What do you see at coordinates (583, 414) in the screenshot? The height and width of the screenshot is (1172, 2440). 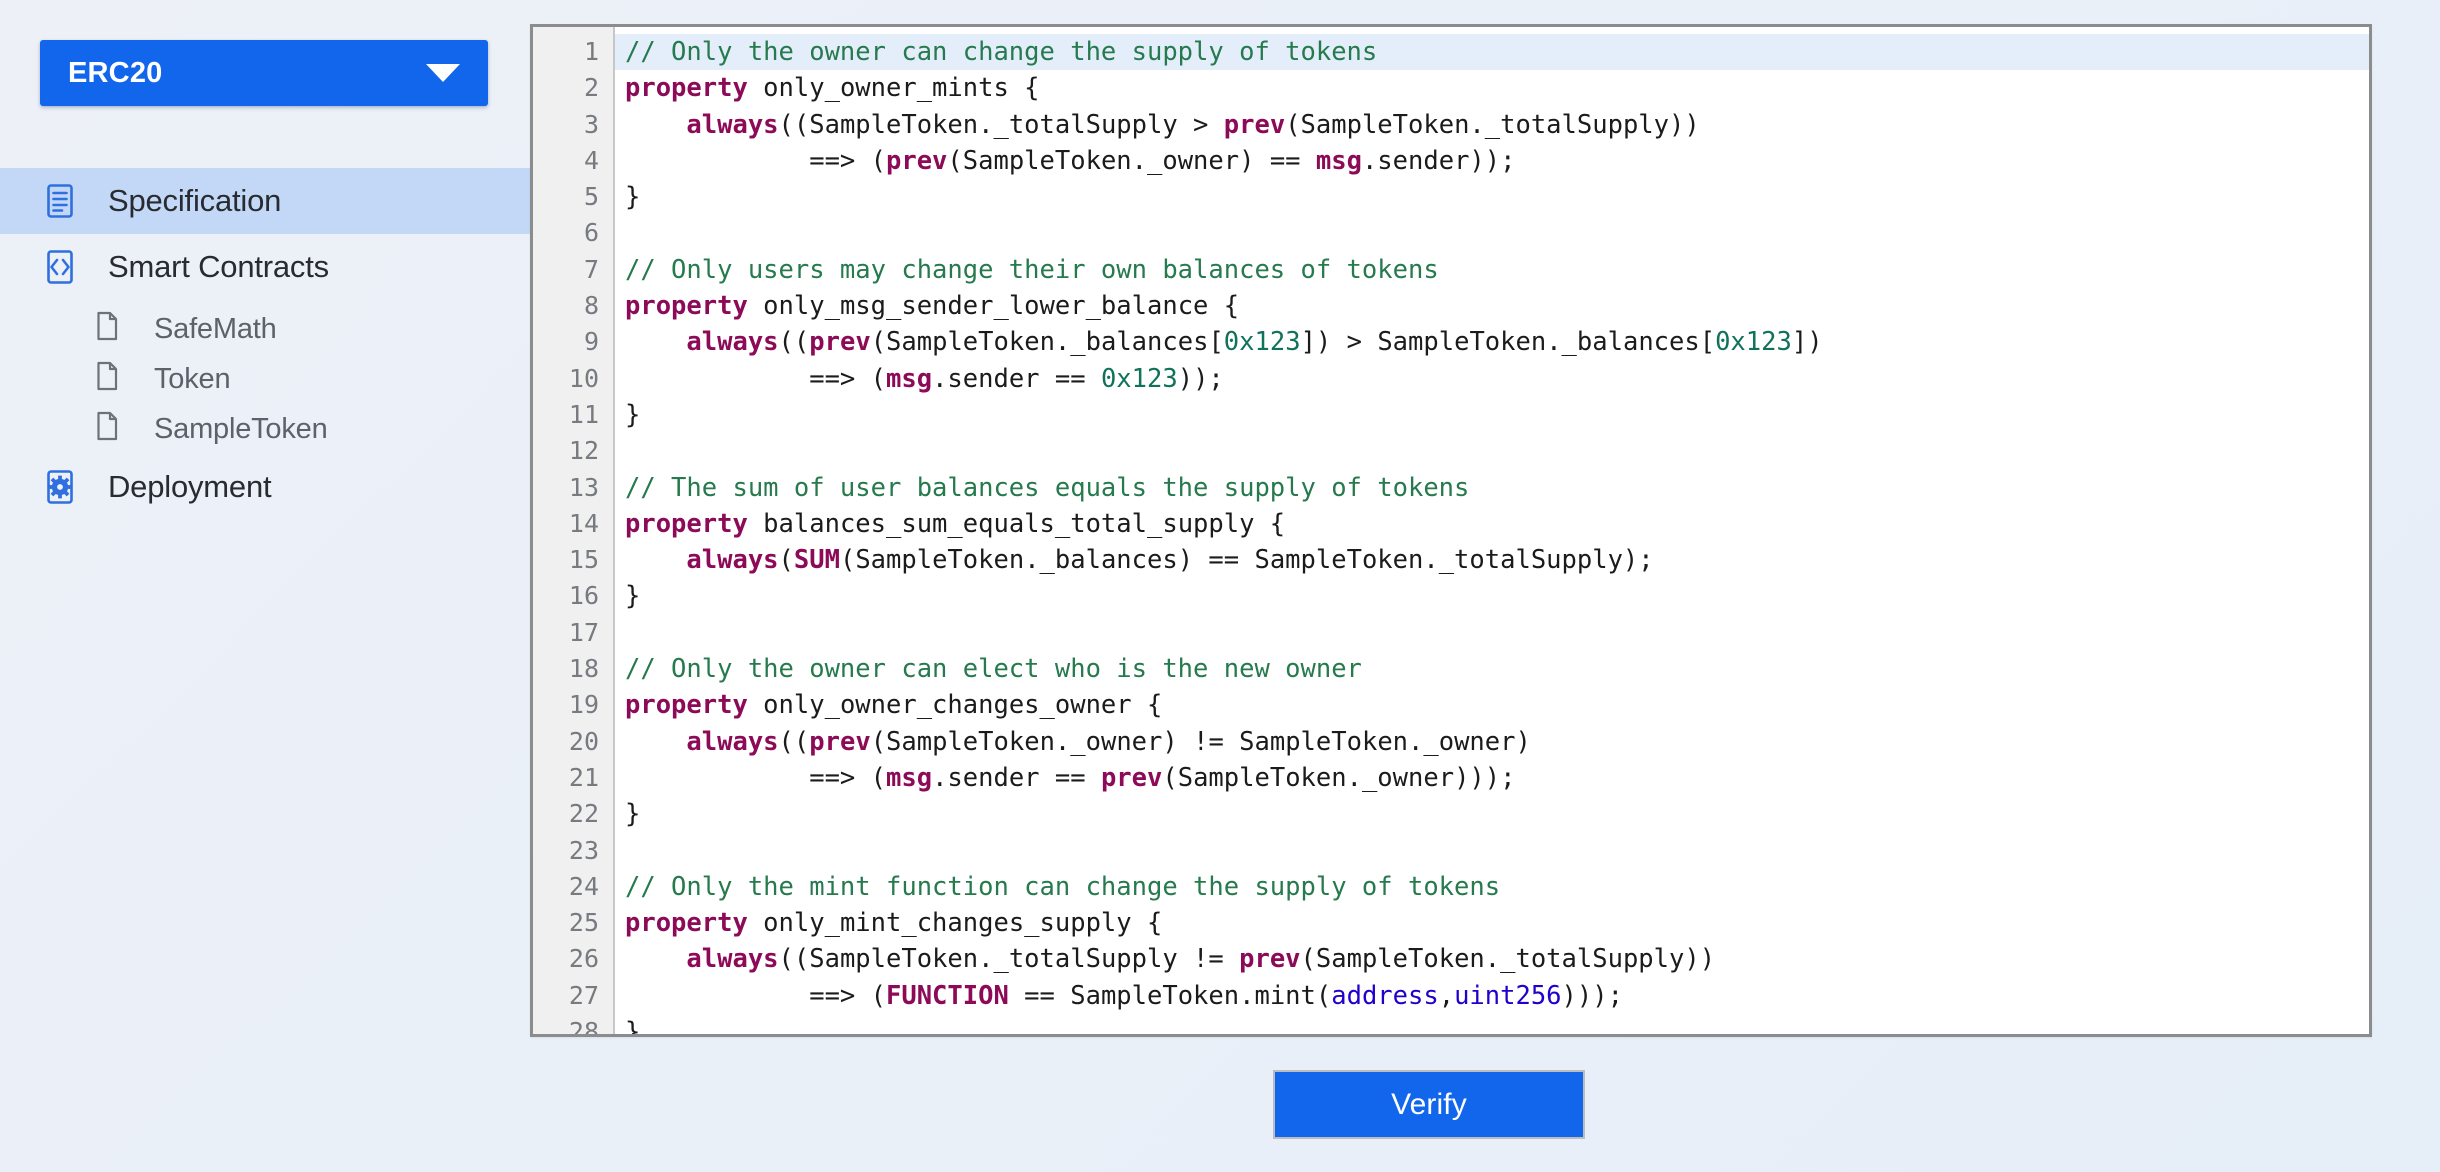 I see `line-number: 11` at bounding box center [583, 414].